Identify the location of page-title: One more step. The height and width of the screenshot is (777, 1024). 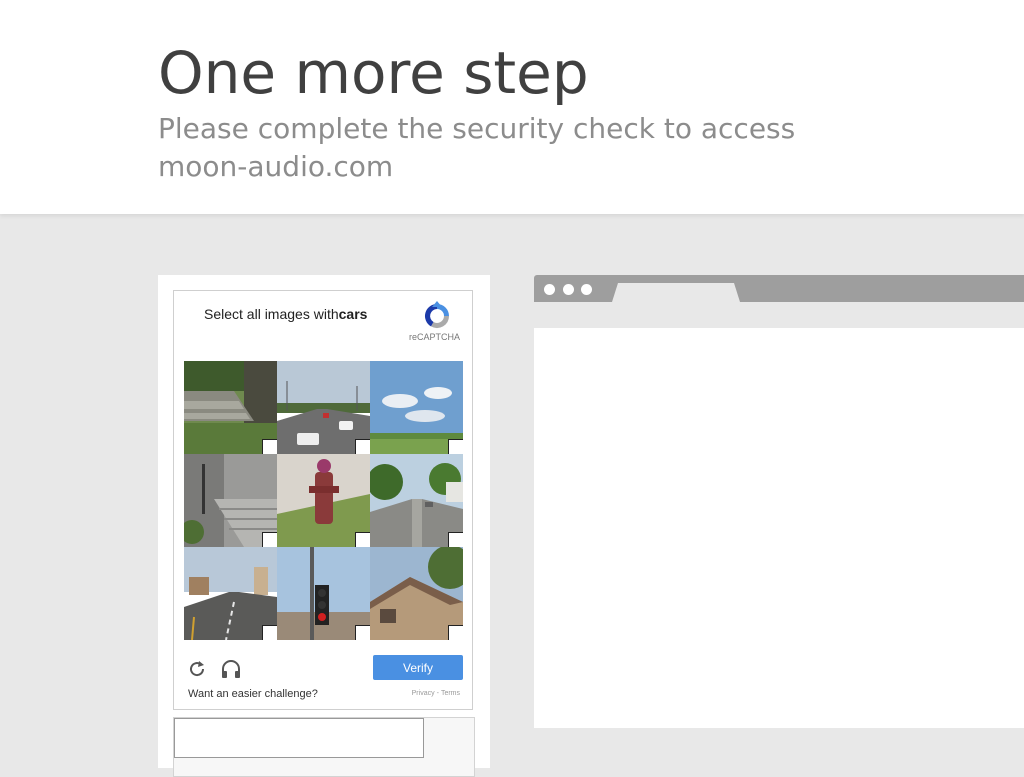
(373, 73).